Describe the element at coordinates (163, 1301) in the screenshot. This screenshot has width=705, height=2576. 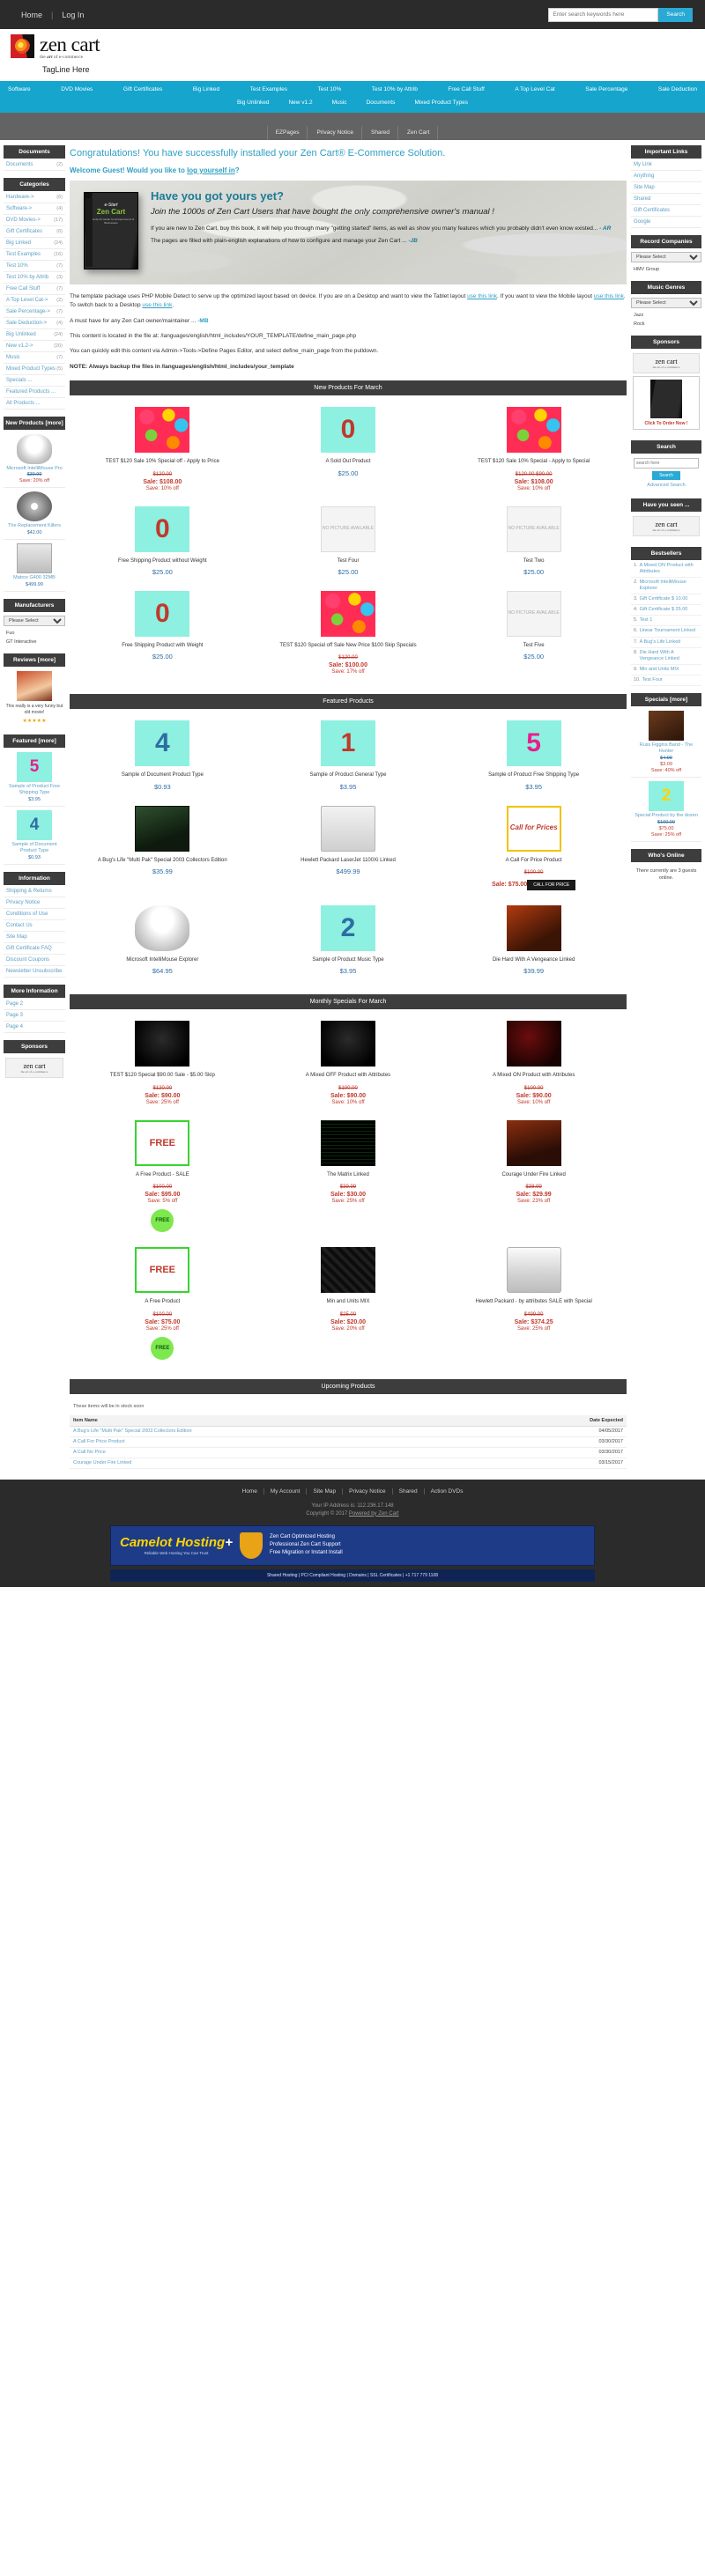
I see `product-name: A Free Product` at that location.